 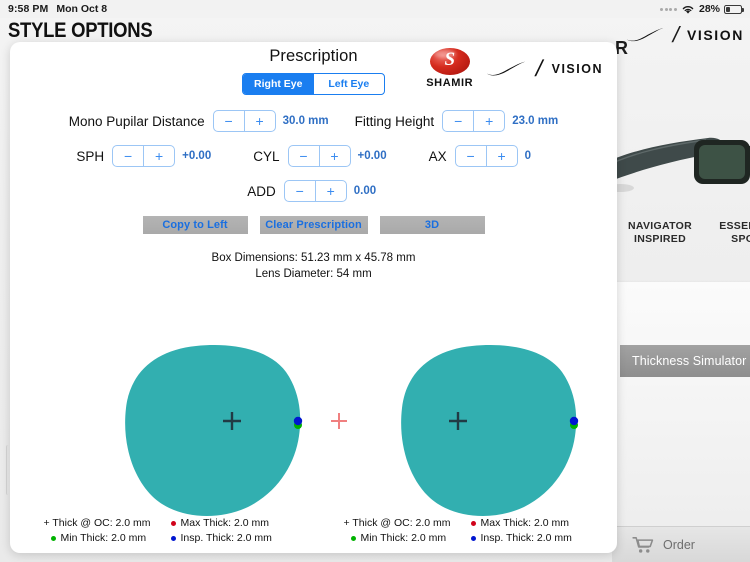 I want to click on ax-plus-button: +, so click(x=502, y=156).